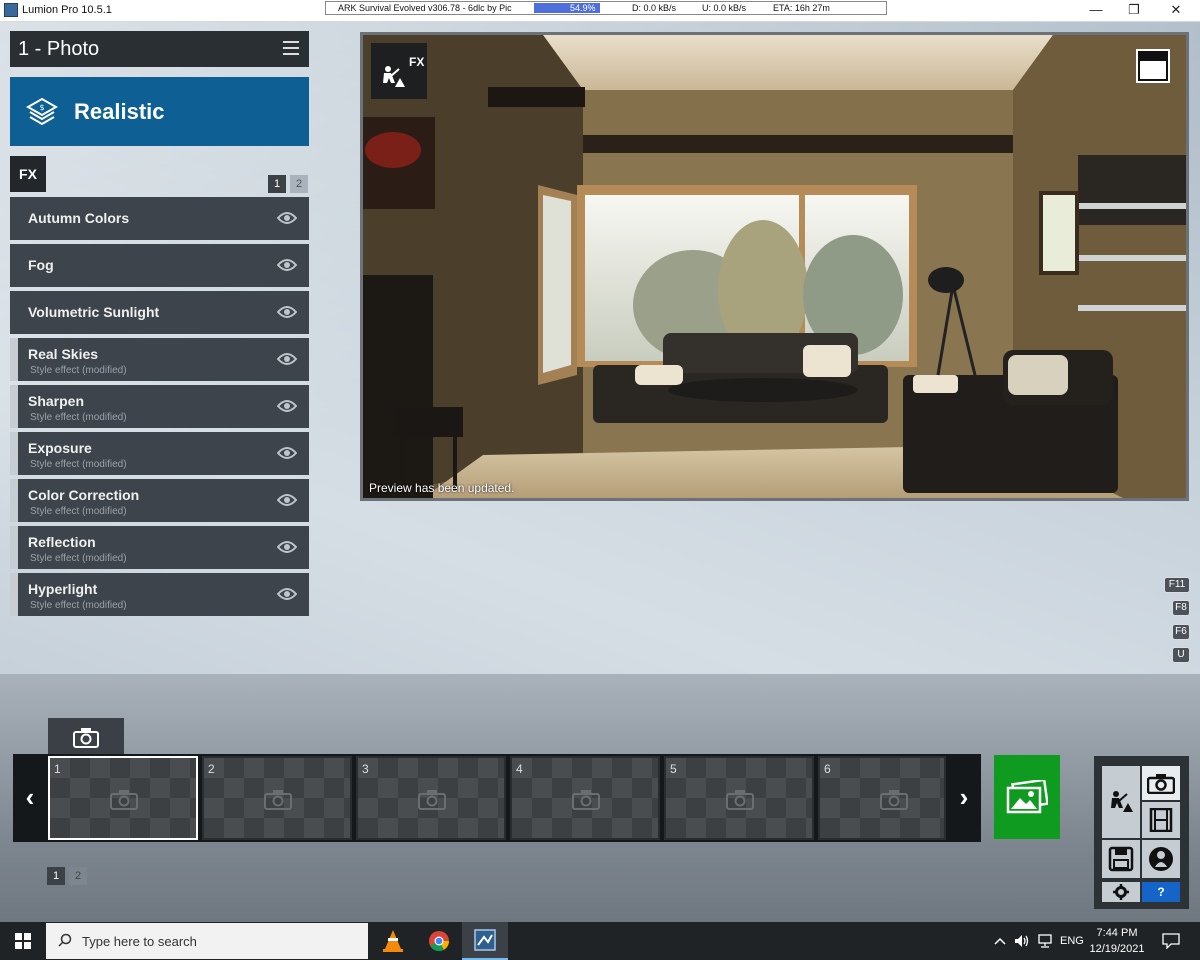  I want to click on photo-filmstrip: ‹ 1 2 3 4 5 6 ›, so click(497, 798).